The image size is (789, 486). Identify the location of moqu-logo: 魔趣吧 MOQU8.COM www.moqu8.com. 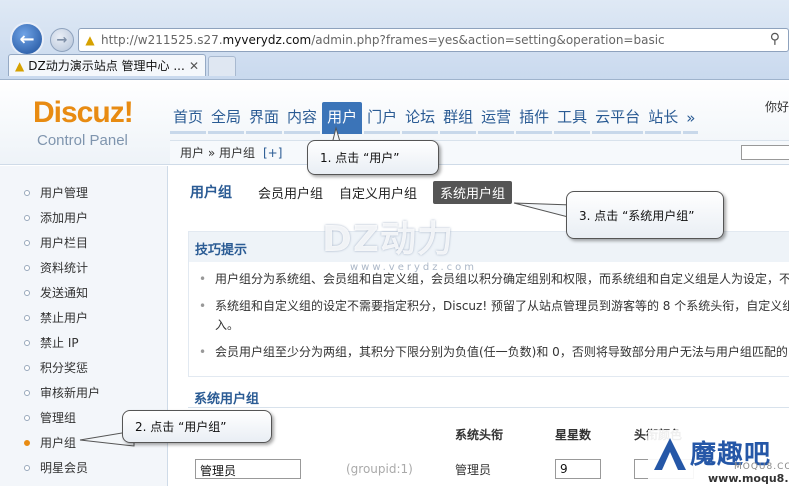
(718, 458).